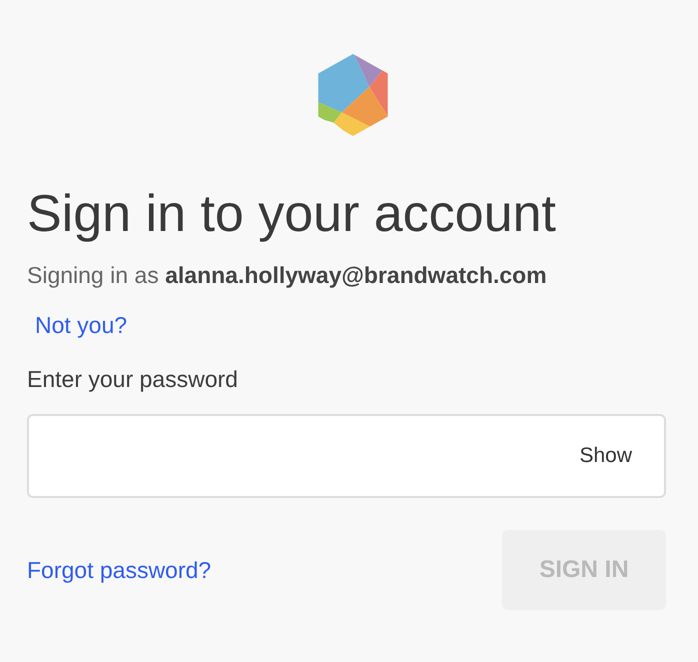  I want to click on forgot-password-link: Forgot password?, so click(119, 570).